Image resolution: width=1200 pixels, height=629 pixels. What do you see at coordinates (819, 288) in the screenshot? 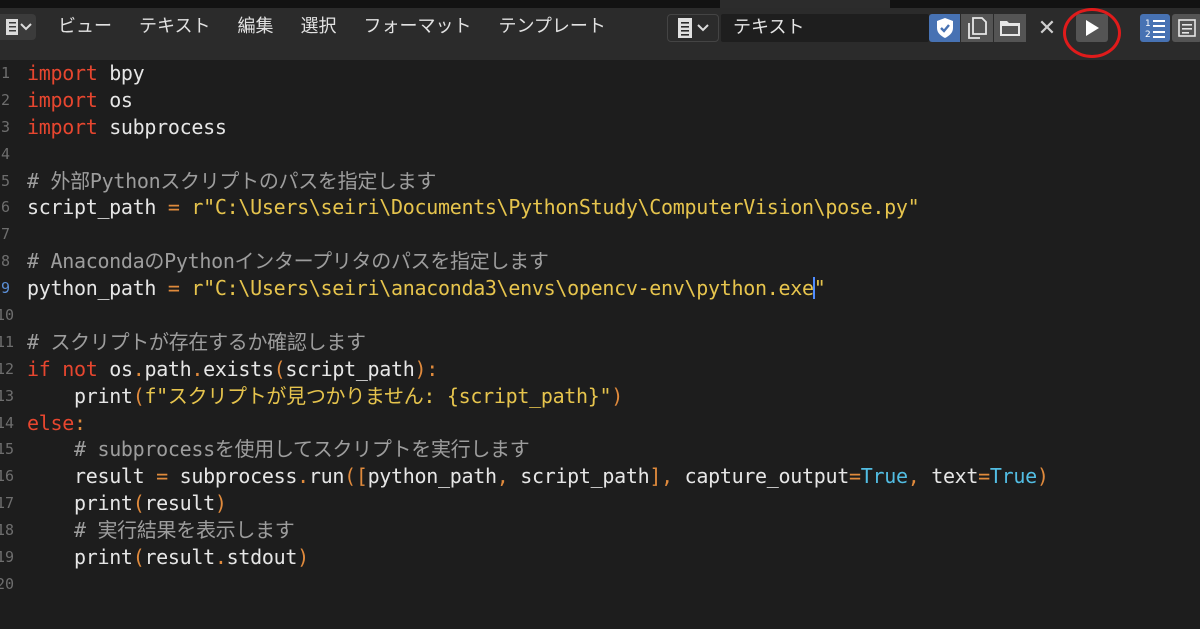
I see `string-literal: "` at bounding box center [819, 288].